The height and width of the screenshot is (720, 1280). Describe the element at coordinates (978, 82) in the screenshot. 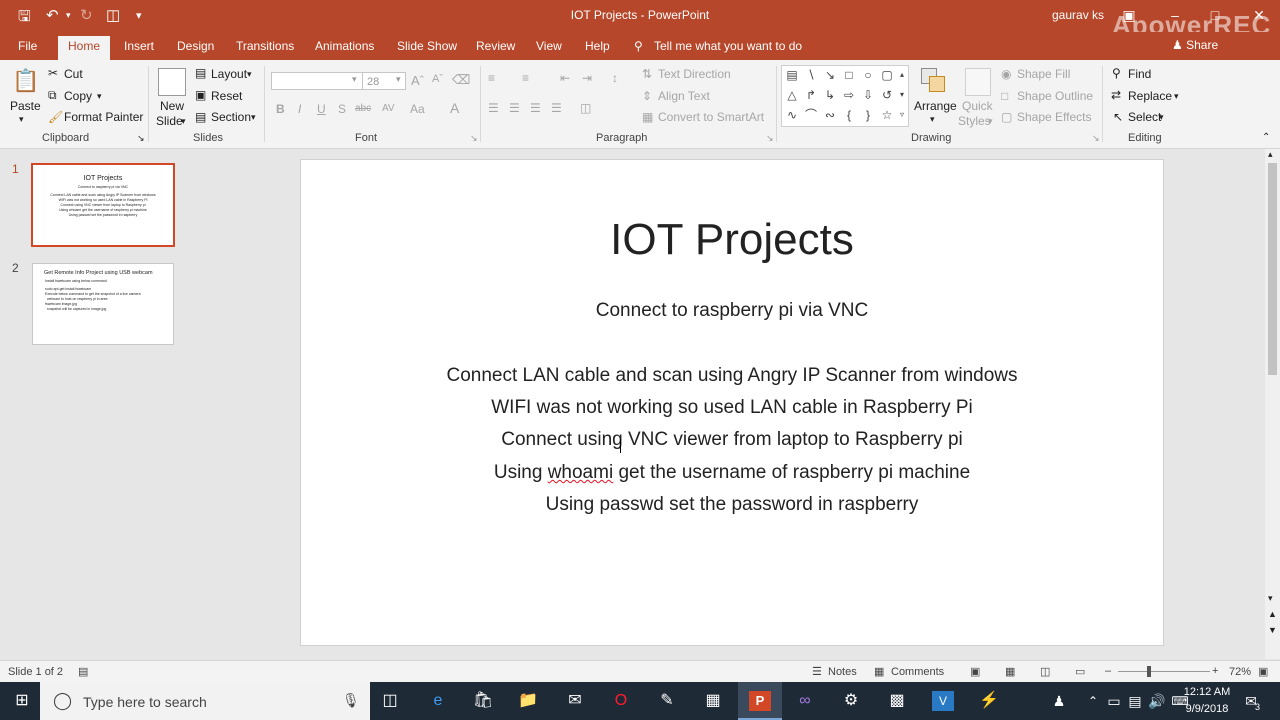

I see `quick-styles-icon` at that location.